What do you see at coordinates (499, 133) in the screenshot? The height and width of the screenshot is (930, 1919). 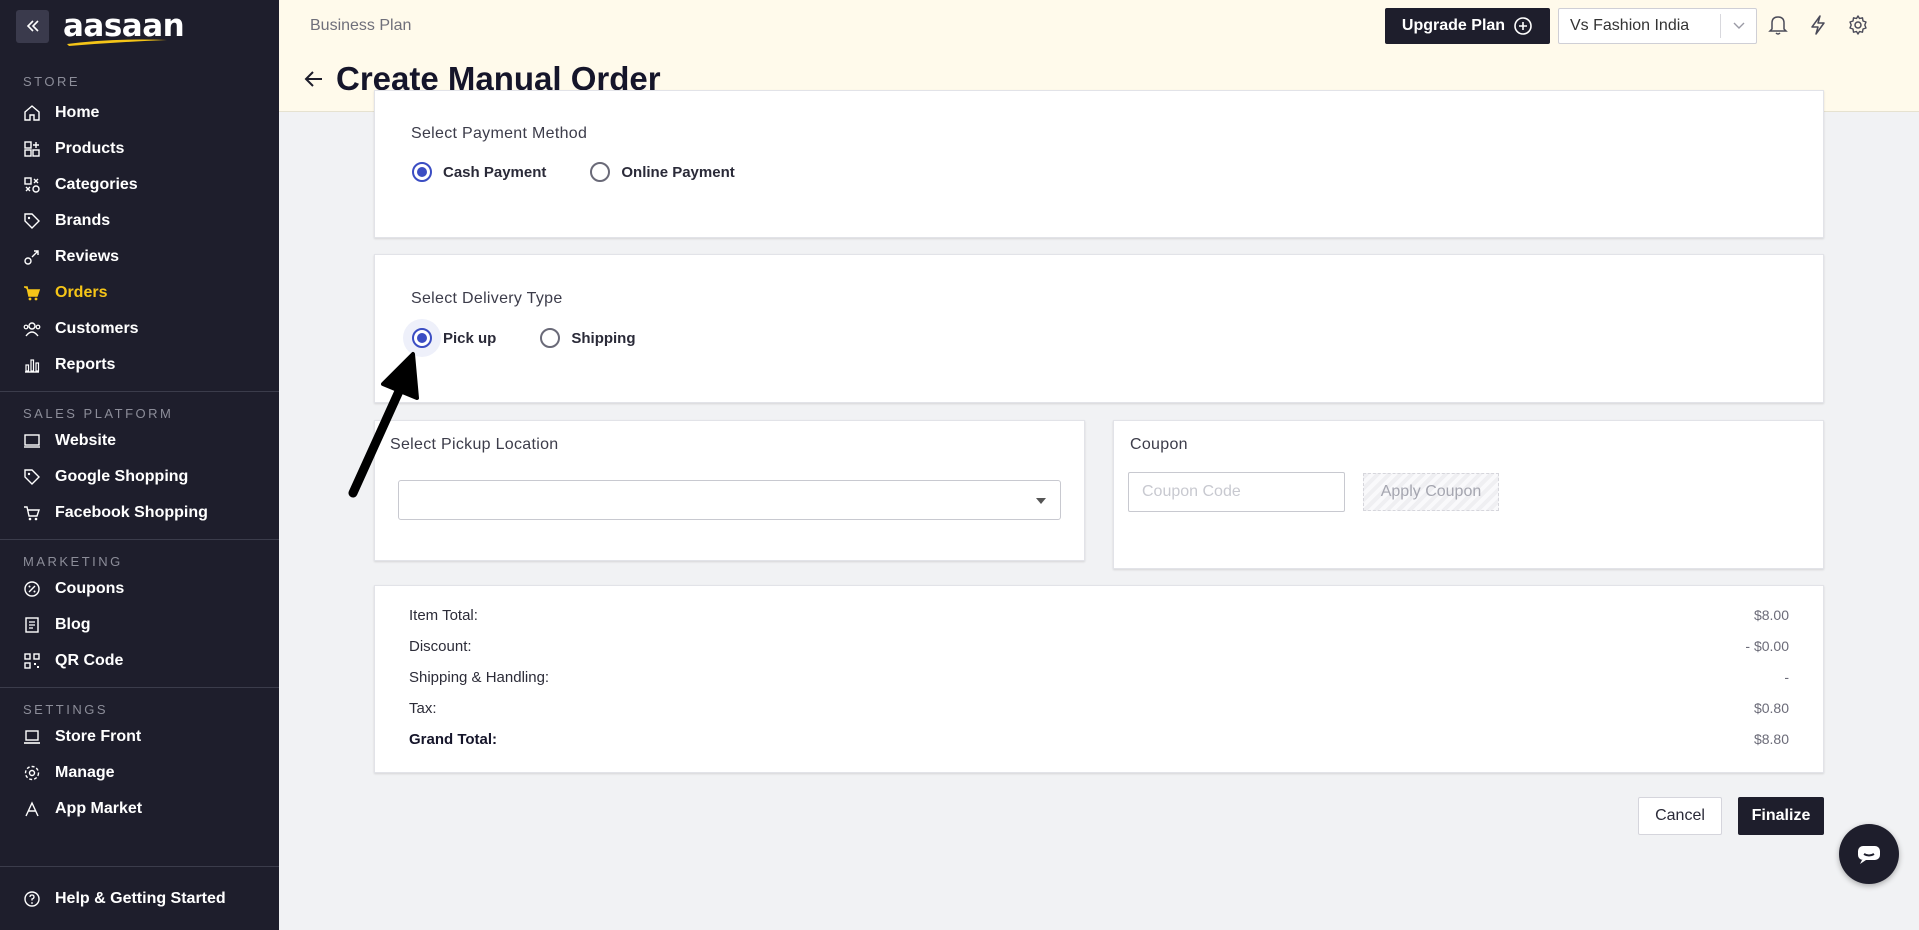 I see `payment-method-title: Select Payment Method` at bounding box center [499, 133].